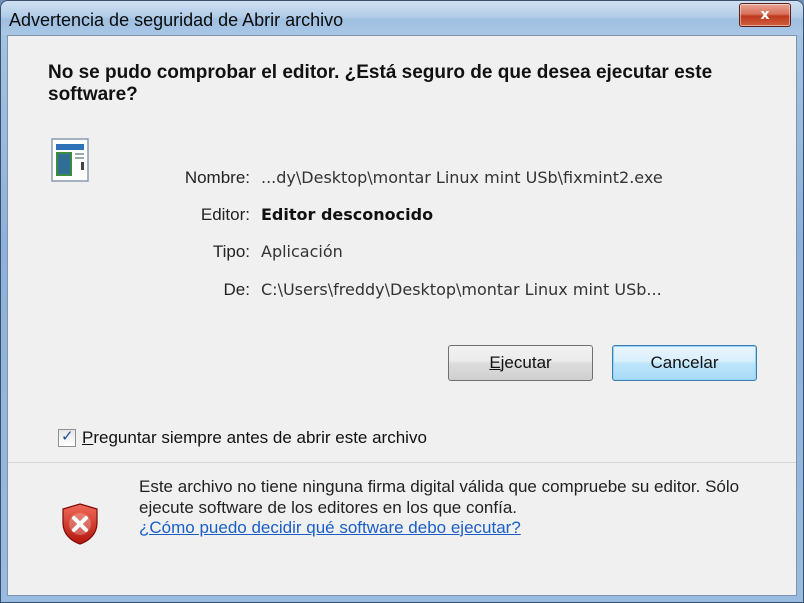 This screenshot has height=603, width=804. I want to click on close-button: x, so click(765, 15).